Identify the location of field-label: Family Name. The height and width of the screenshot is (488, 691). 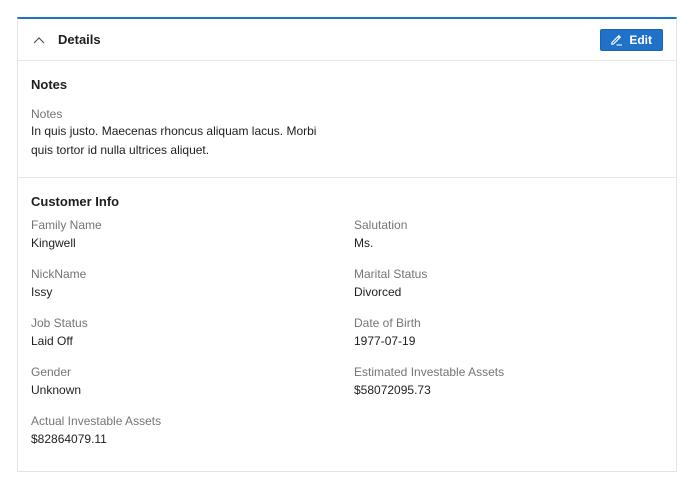
(66, 225).